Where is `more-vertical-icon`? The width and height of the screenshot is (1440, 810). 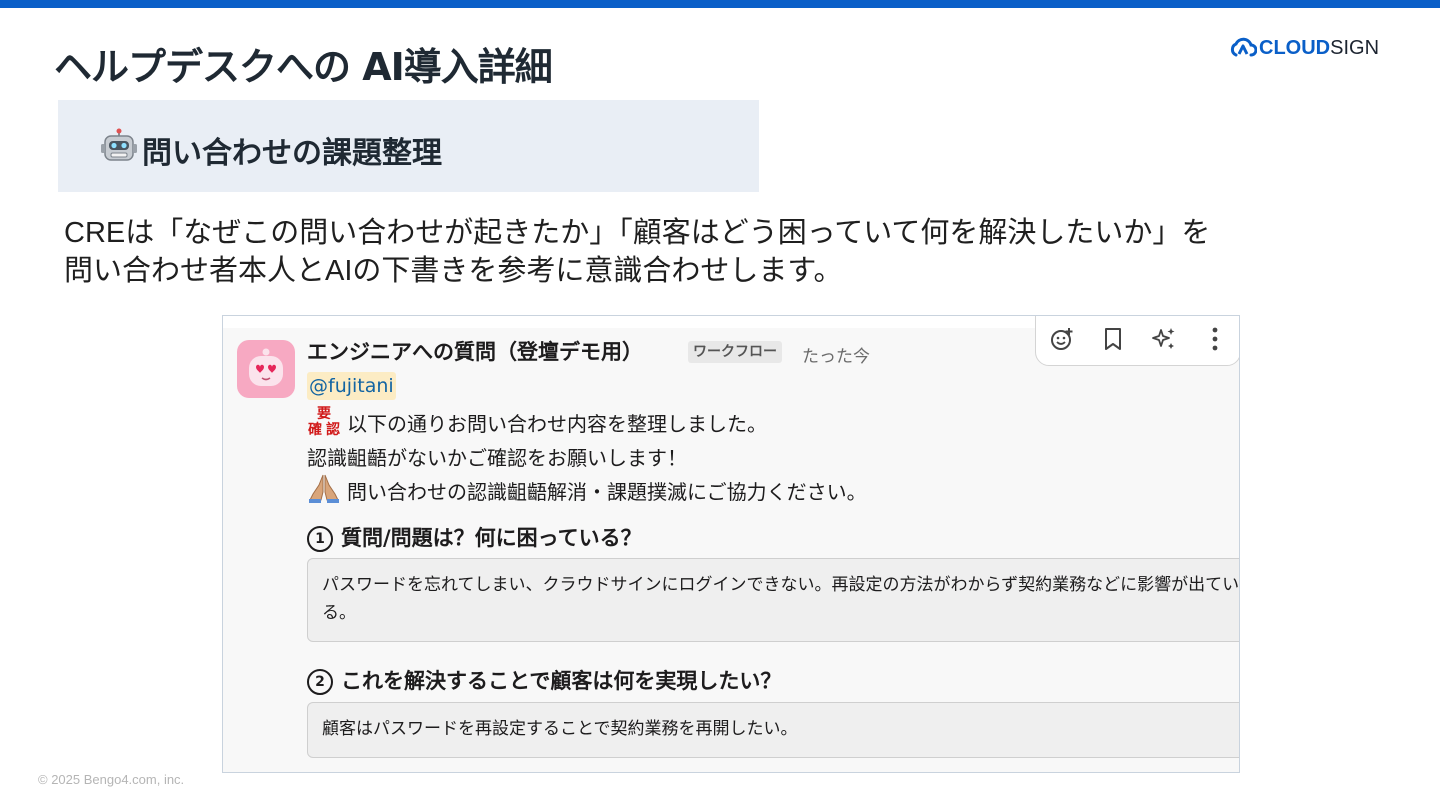
more-vertical-icon is located at coordinates (1214, 339).